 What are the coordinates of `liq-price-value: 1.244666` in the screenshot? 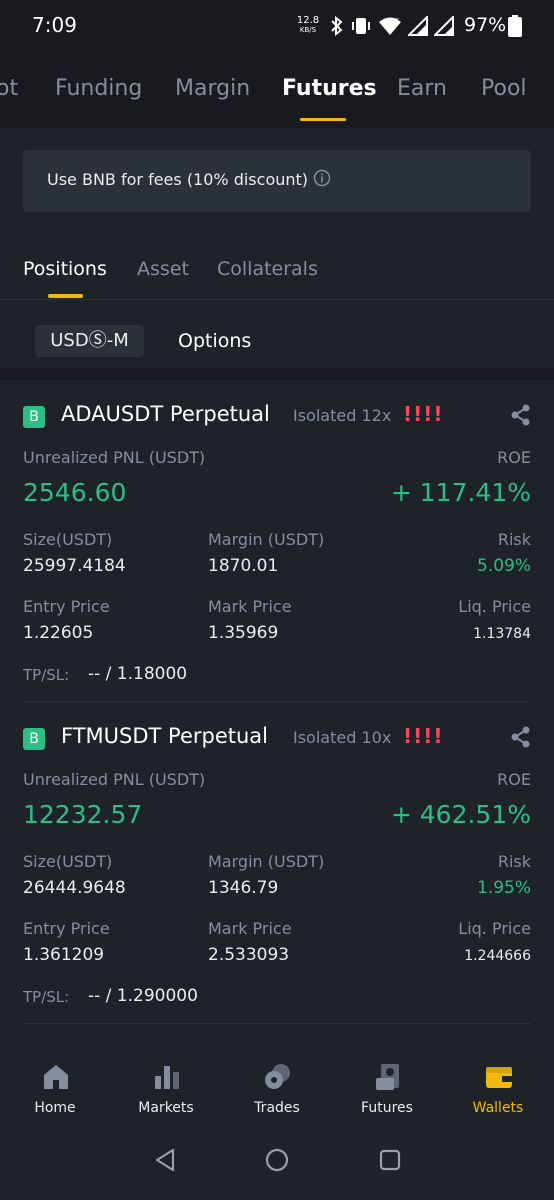 It's located at (497, 956).